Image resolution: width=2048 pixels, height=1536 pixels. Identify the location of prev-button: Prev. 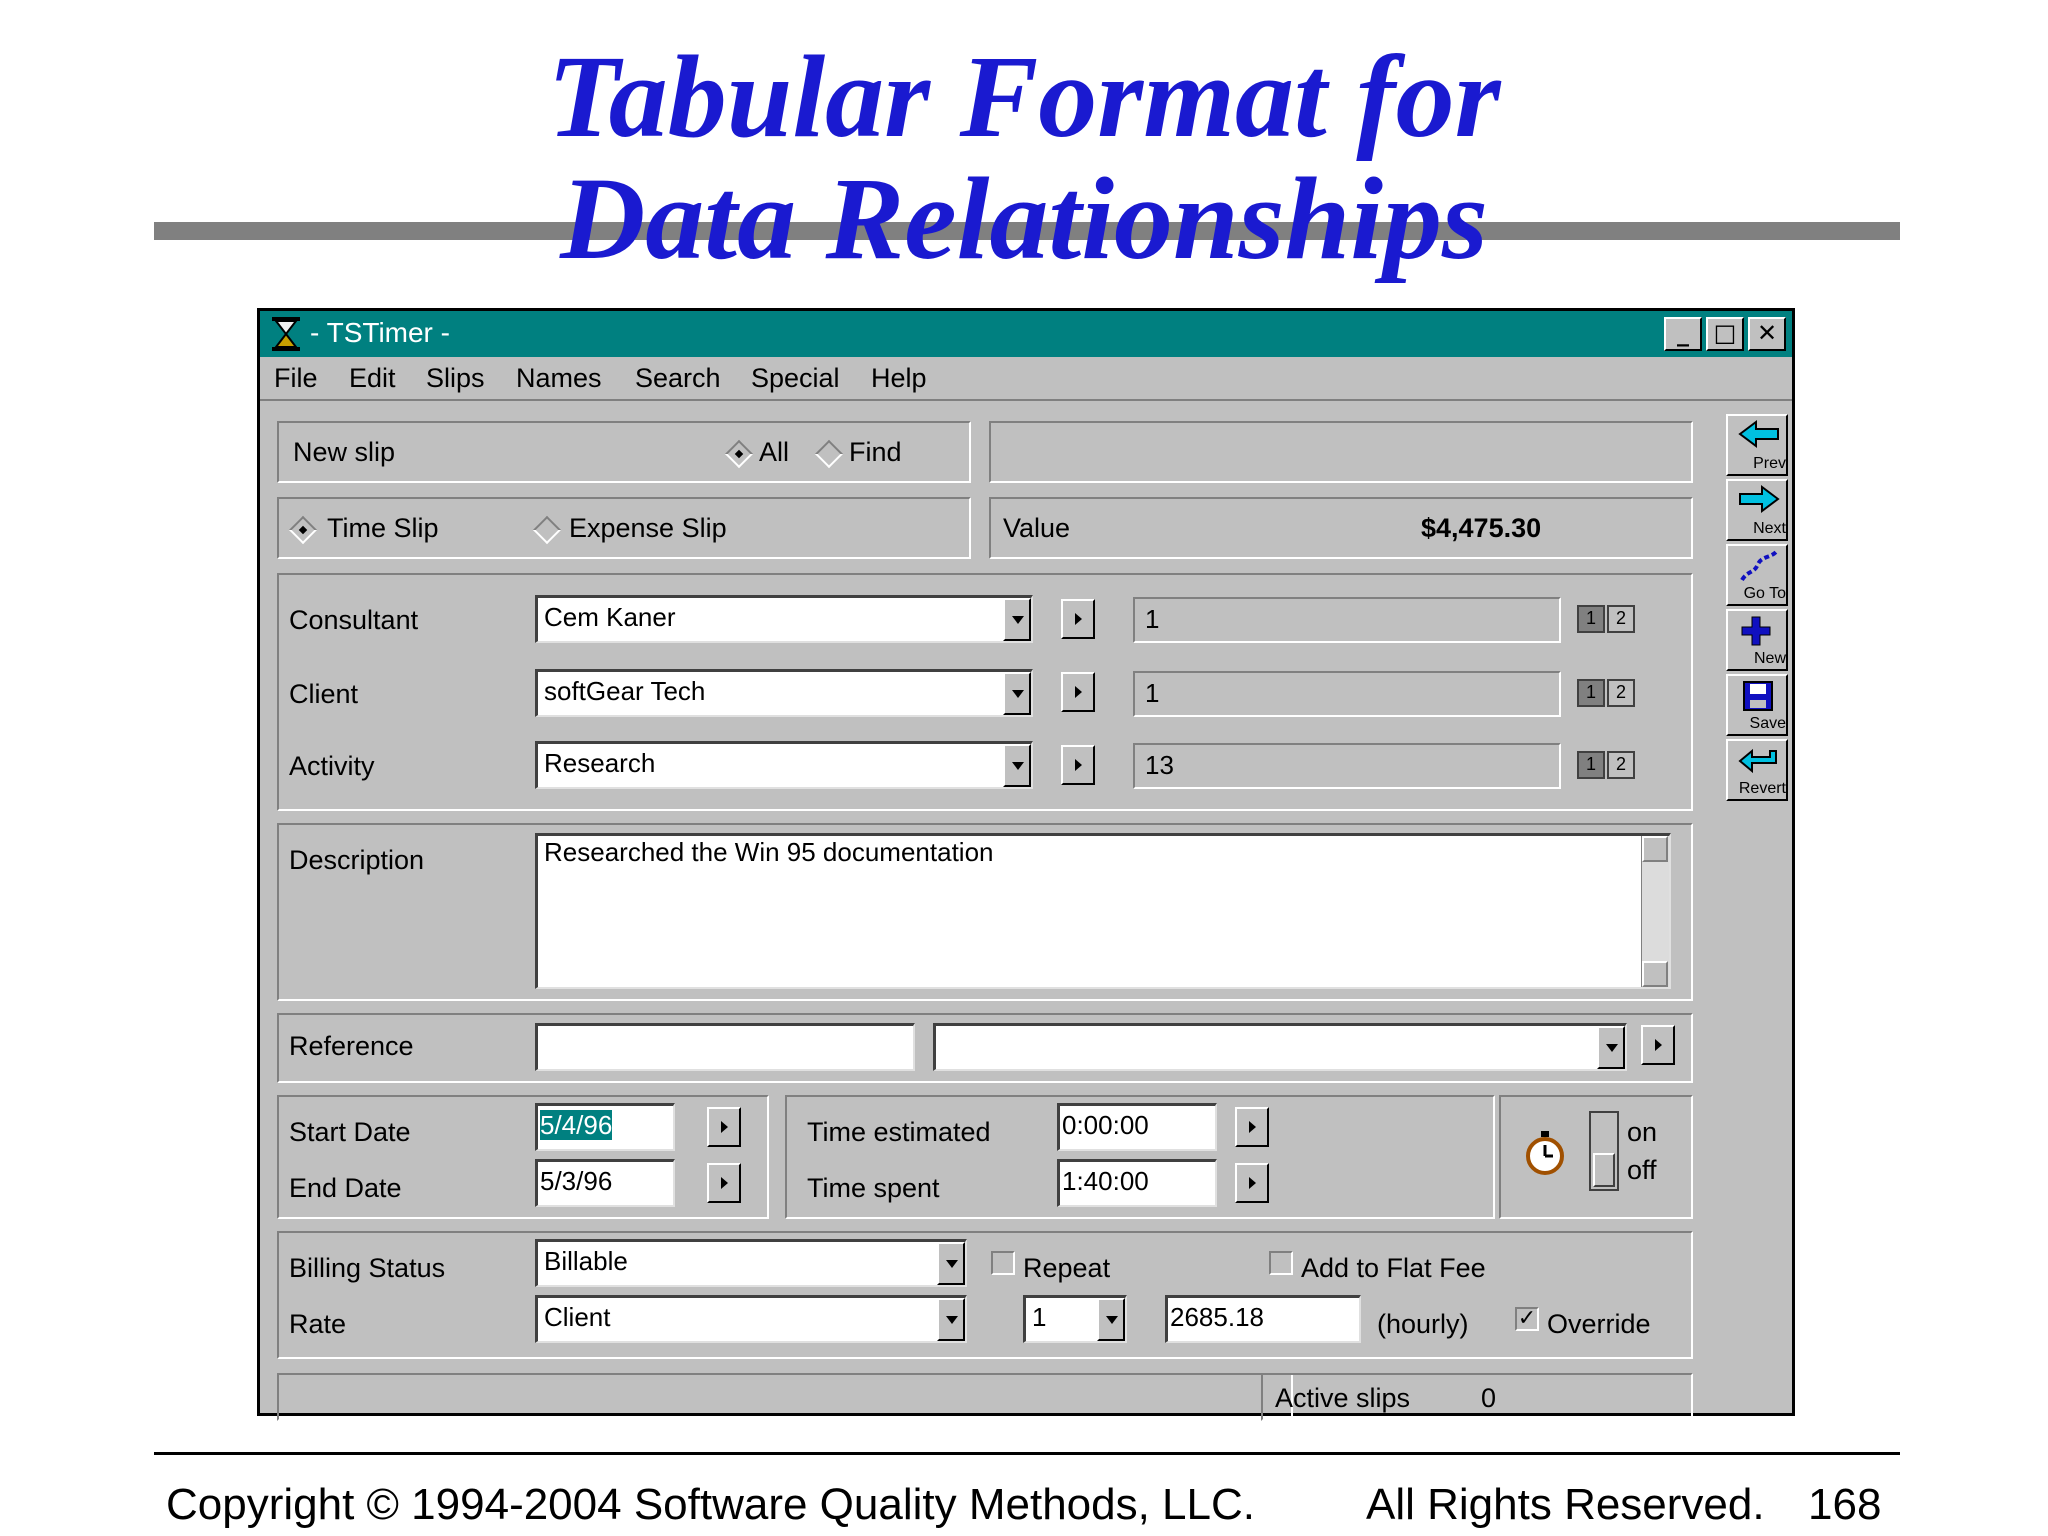
(1757, 445).